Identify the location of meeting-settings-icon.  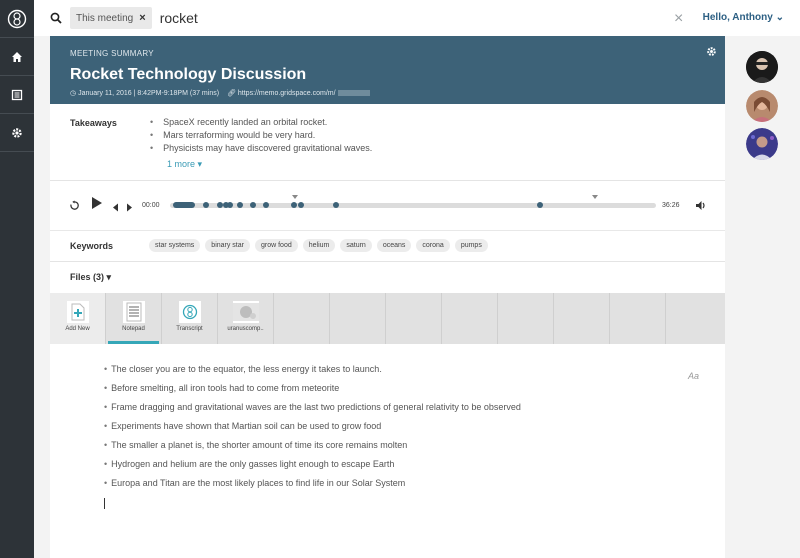
(711, 53).